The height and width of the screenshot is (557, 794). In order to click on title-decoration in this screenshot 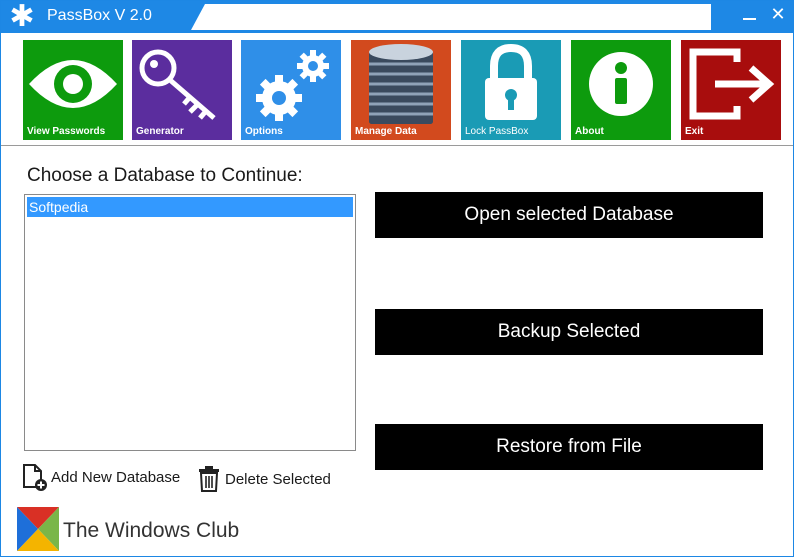, I will do `click(451, 17)`.